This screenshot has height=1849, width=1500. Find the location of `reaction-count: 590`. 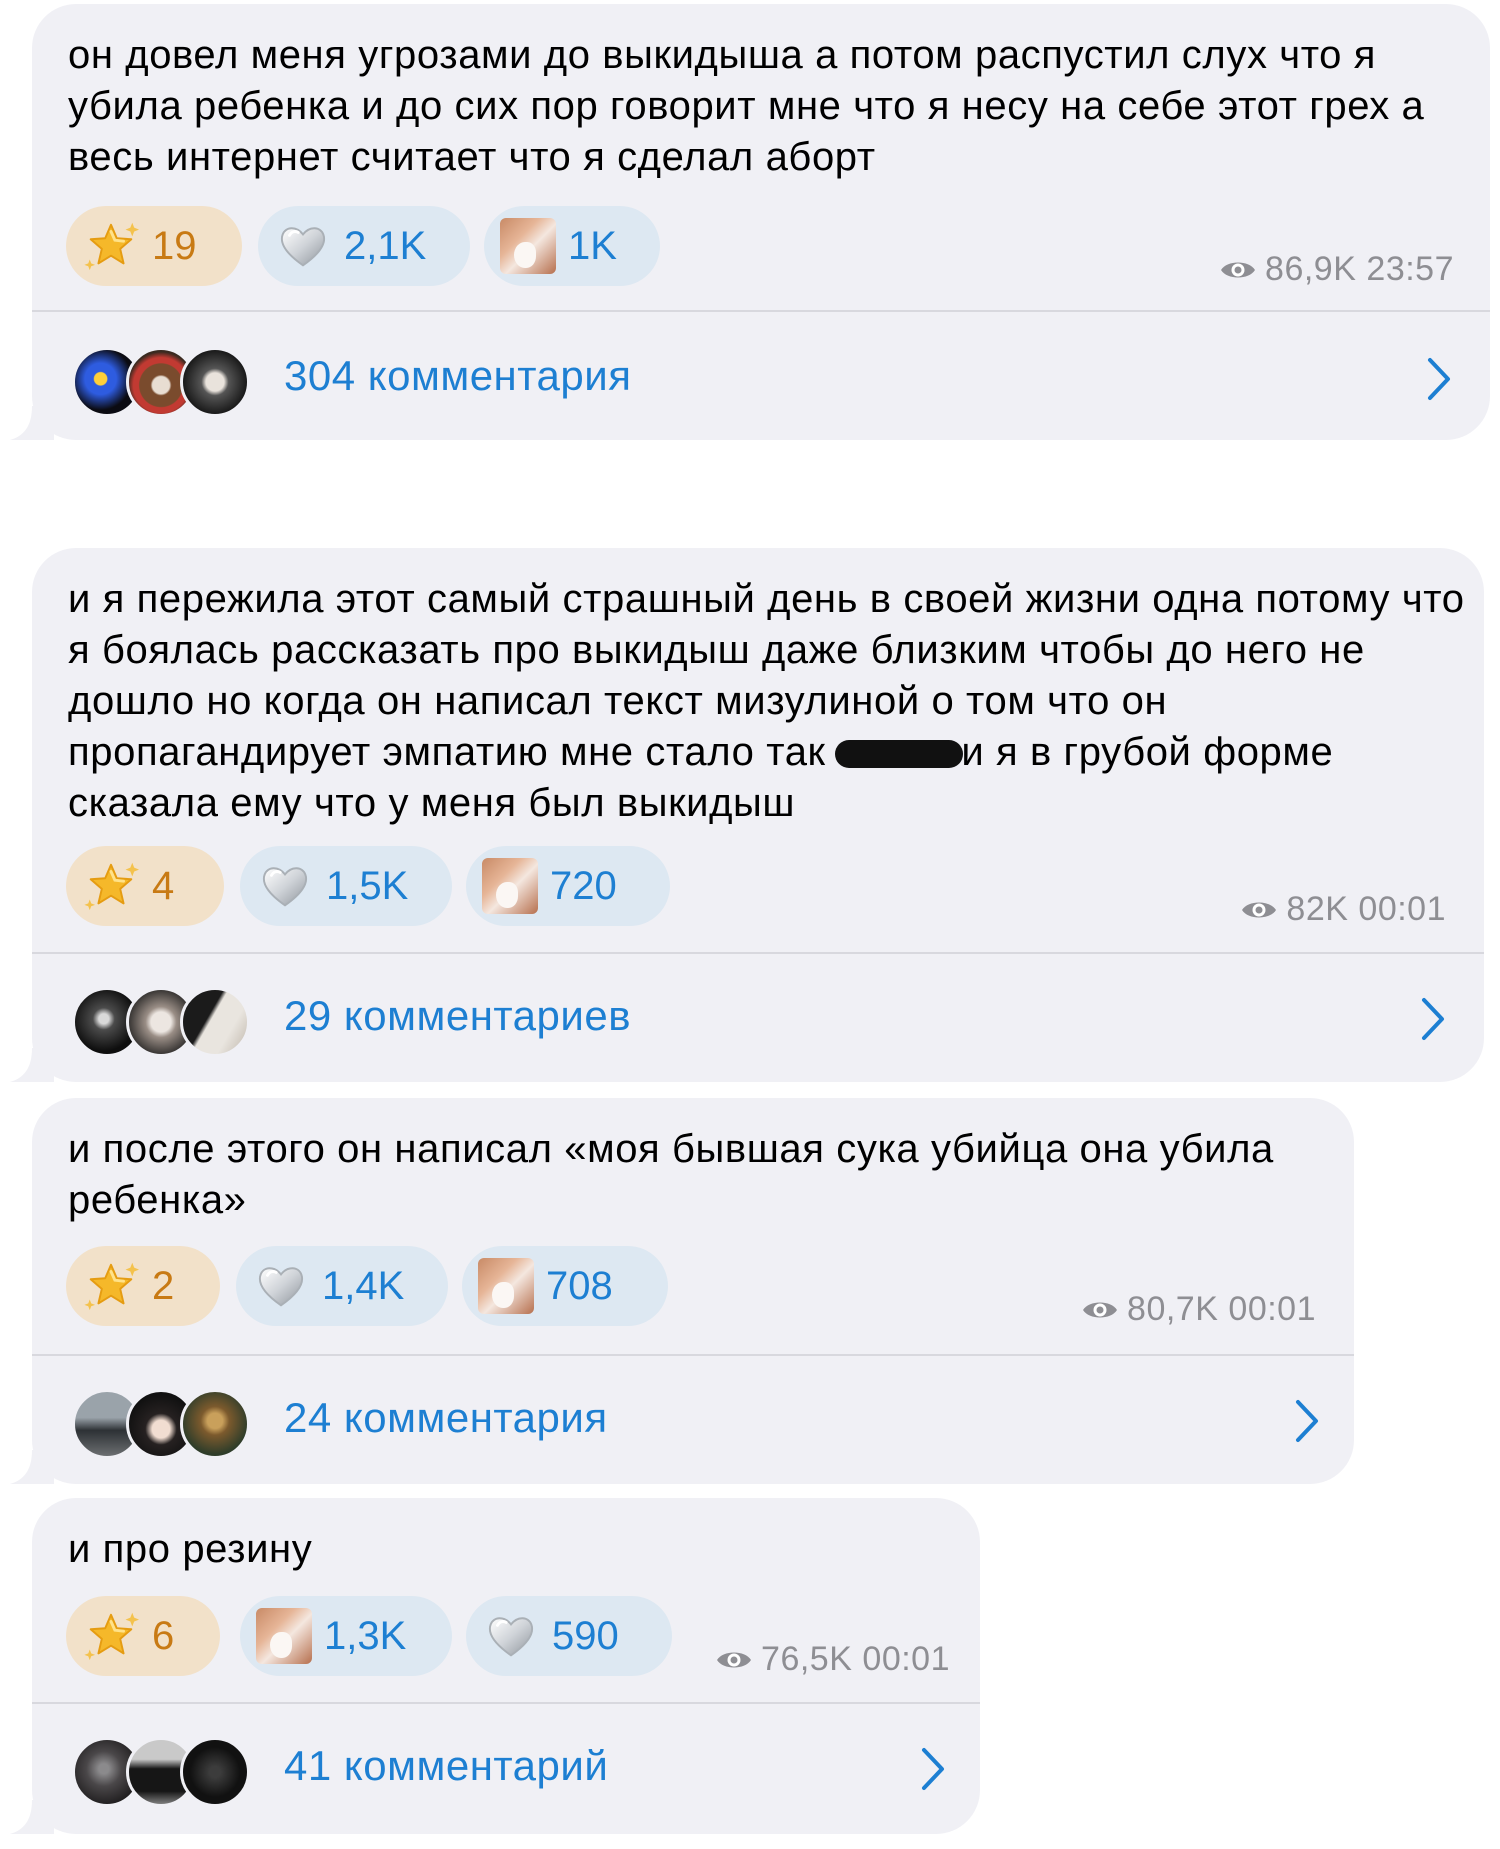

reaction-count: 590 is located at coordinates (585, 1635).